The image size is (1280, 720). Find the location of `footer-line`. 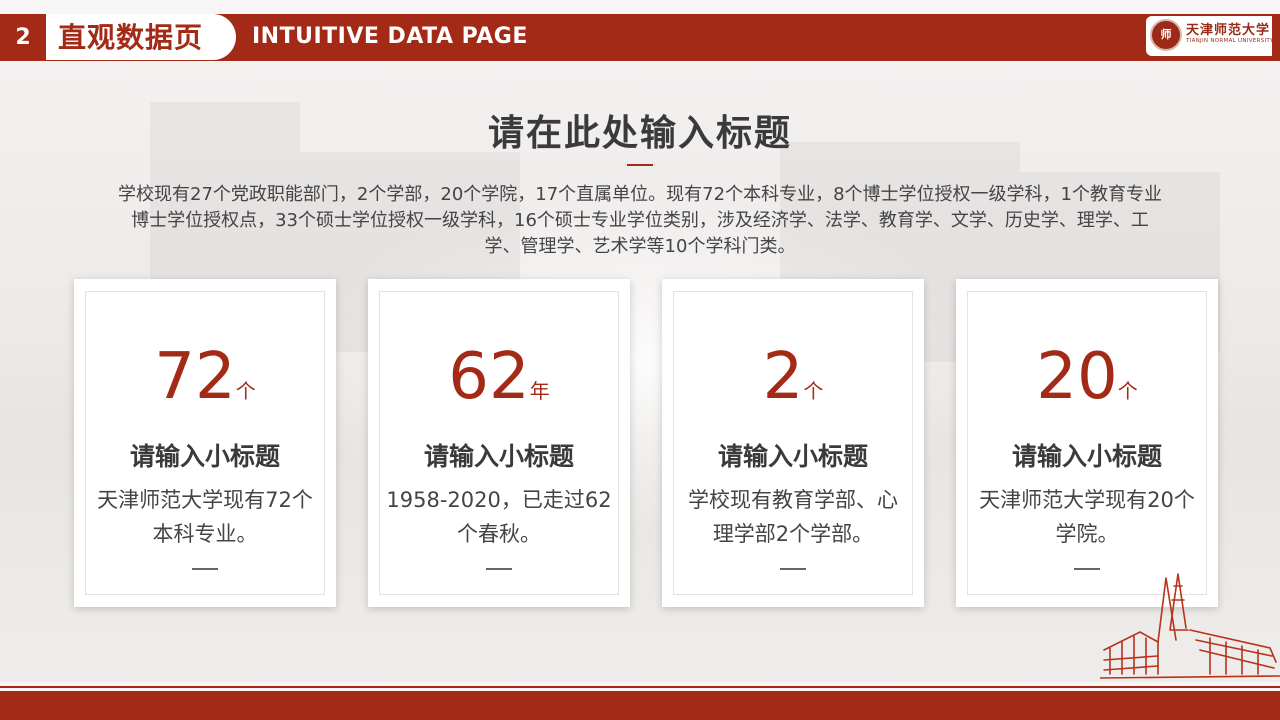

footer-line is located at coordinates (640, 687).